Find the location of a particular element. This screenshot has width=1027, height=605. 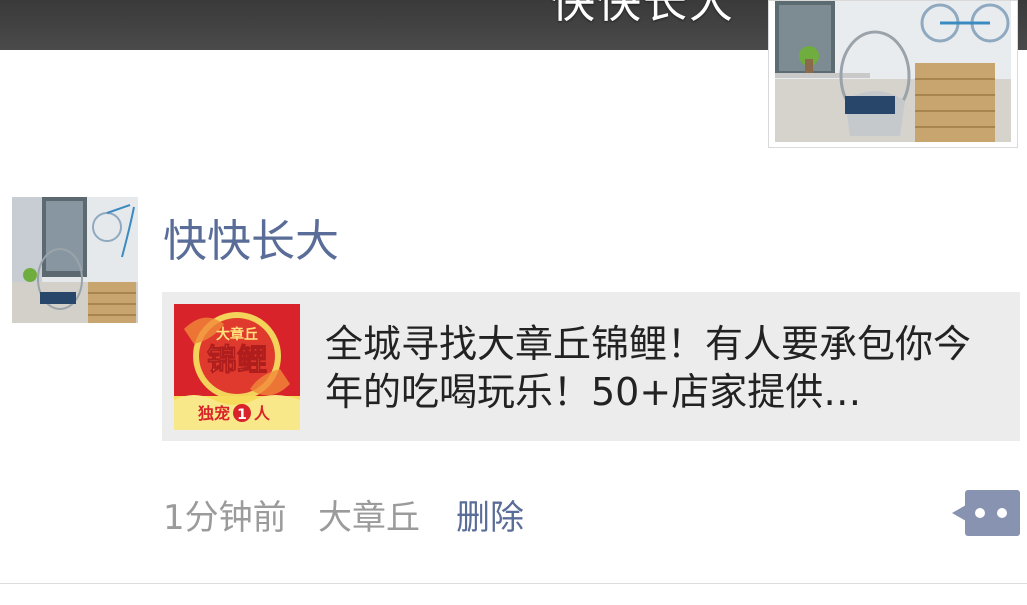

post-avatar is located at coordinates (75, 260).